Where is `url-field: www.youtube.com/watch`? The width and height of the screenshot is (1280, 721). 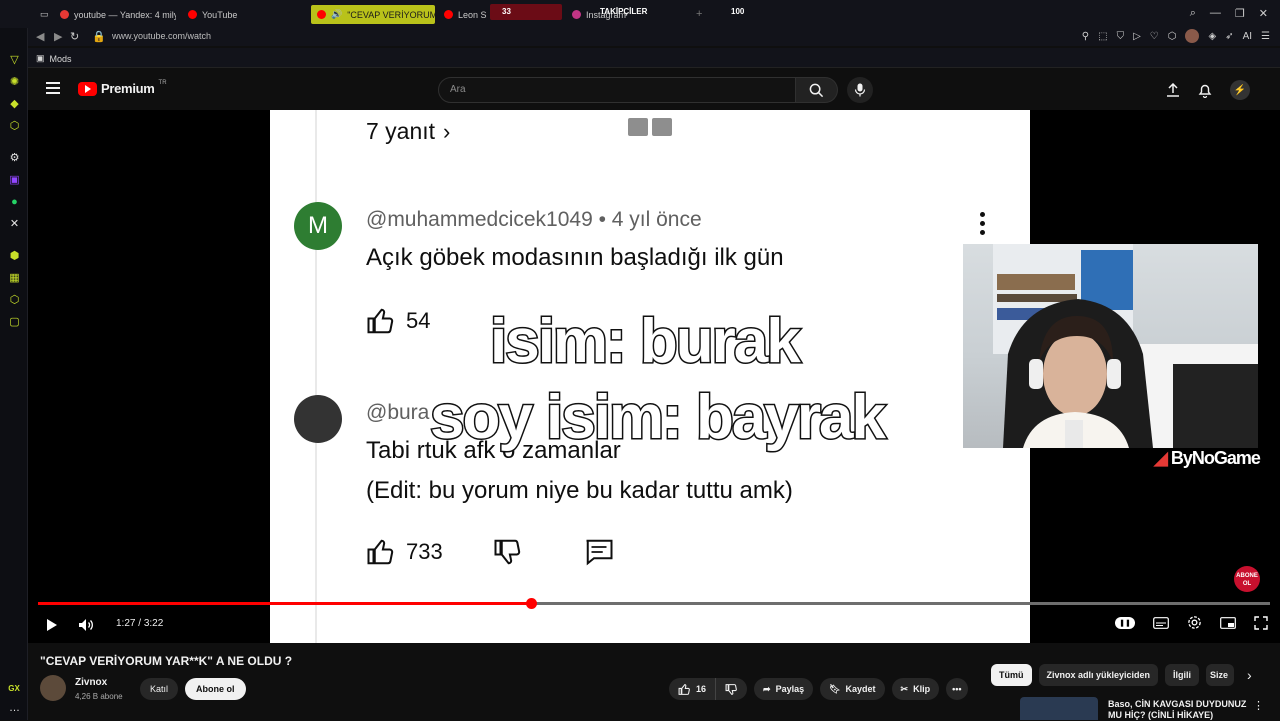 url-field: www.youtube.com/watch is located at coordinates (161, 36).